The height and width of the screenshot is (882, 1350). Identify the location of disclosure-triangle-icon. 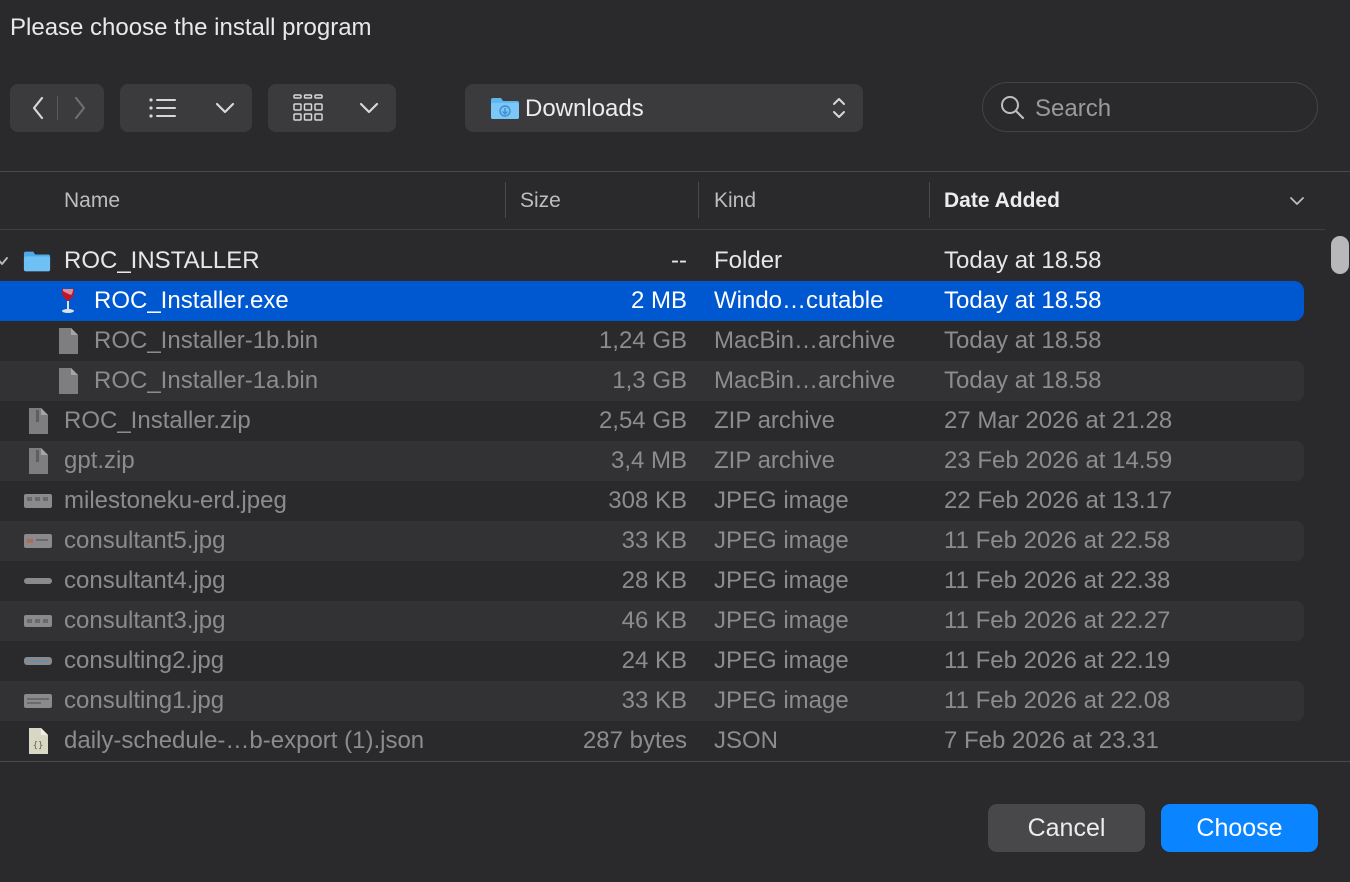
(6, 261).